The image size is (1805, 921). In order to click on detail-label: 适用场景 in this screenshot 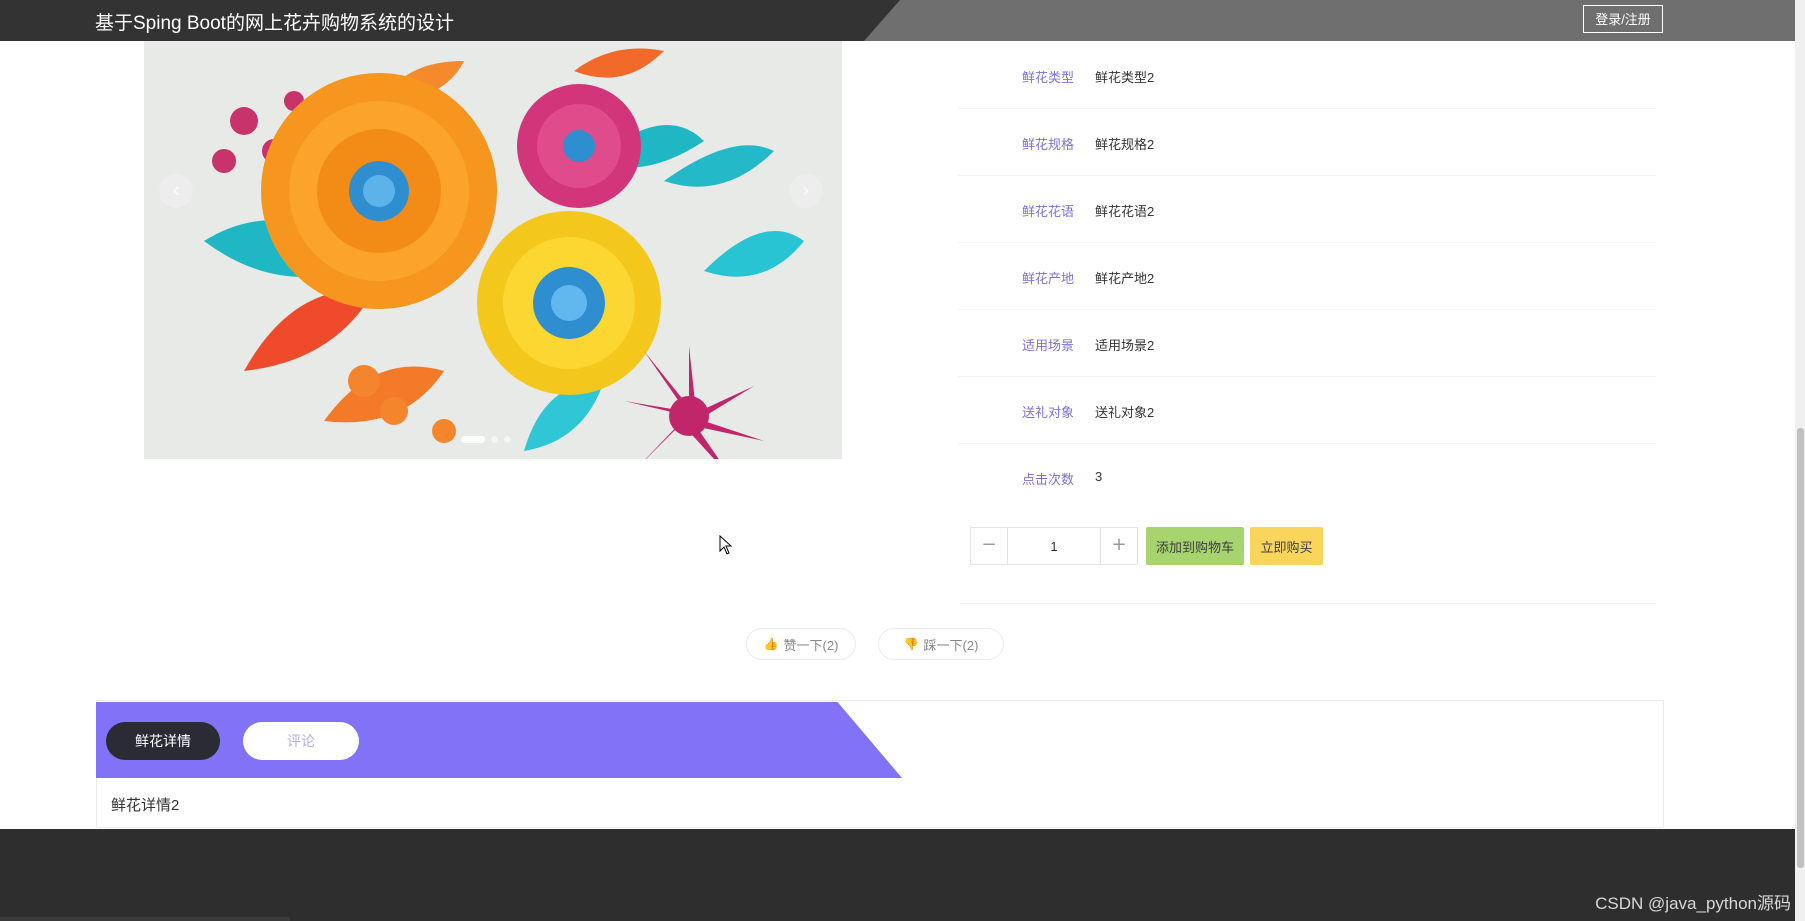, I will do `click(1048, 345)`.